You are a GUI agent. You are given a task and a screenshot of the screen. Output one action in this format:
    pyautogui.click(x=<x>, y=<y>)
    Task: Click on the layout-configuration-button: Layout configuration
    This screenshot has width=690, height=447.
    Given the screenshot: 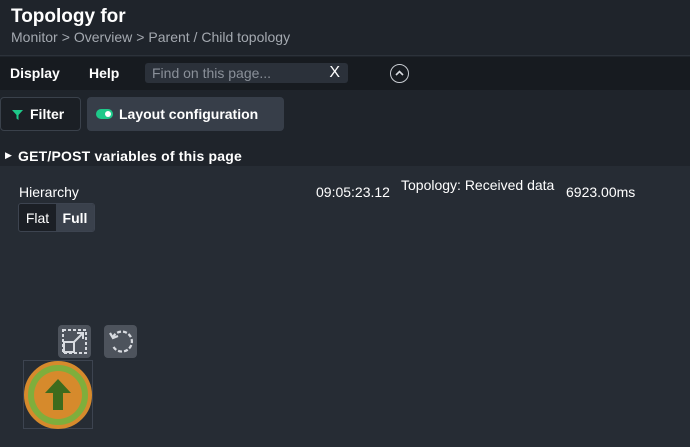 What is the action you would take?
    pyautogui.click(x=185, y=114)
    